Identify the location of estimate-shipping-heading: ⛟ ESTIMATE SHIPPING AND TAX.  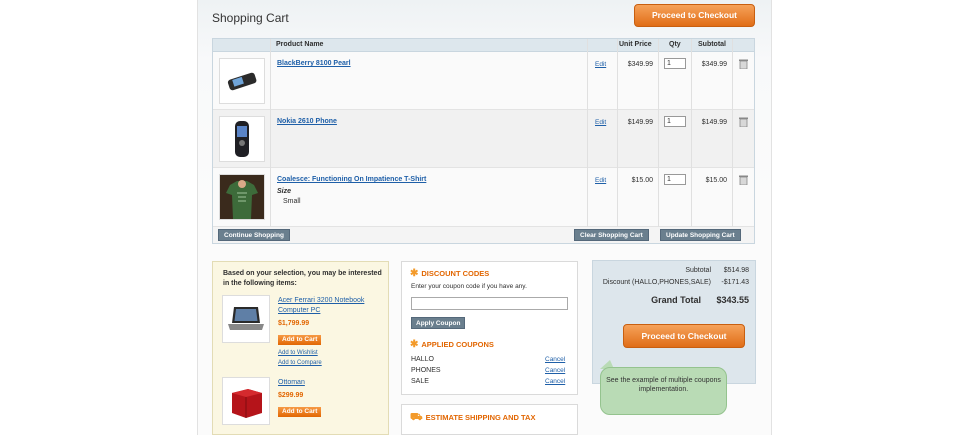
(472, 418).